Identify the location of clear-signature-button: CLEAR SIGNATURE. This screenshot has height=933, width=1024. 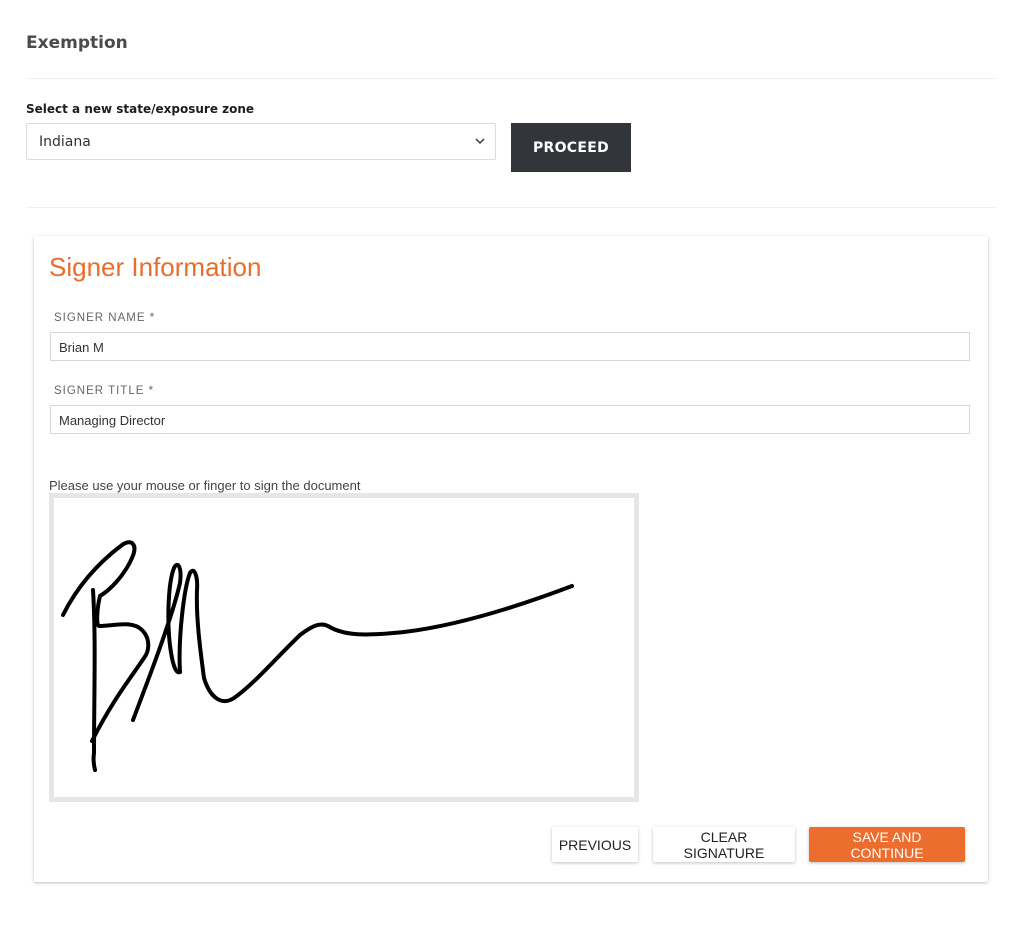
(724, 844).